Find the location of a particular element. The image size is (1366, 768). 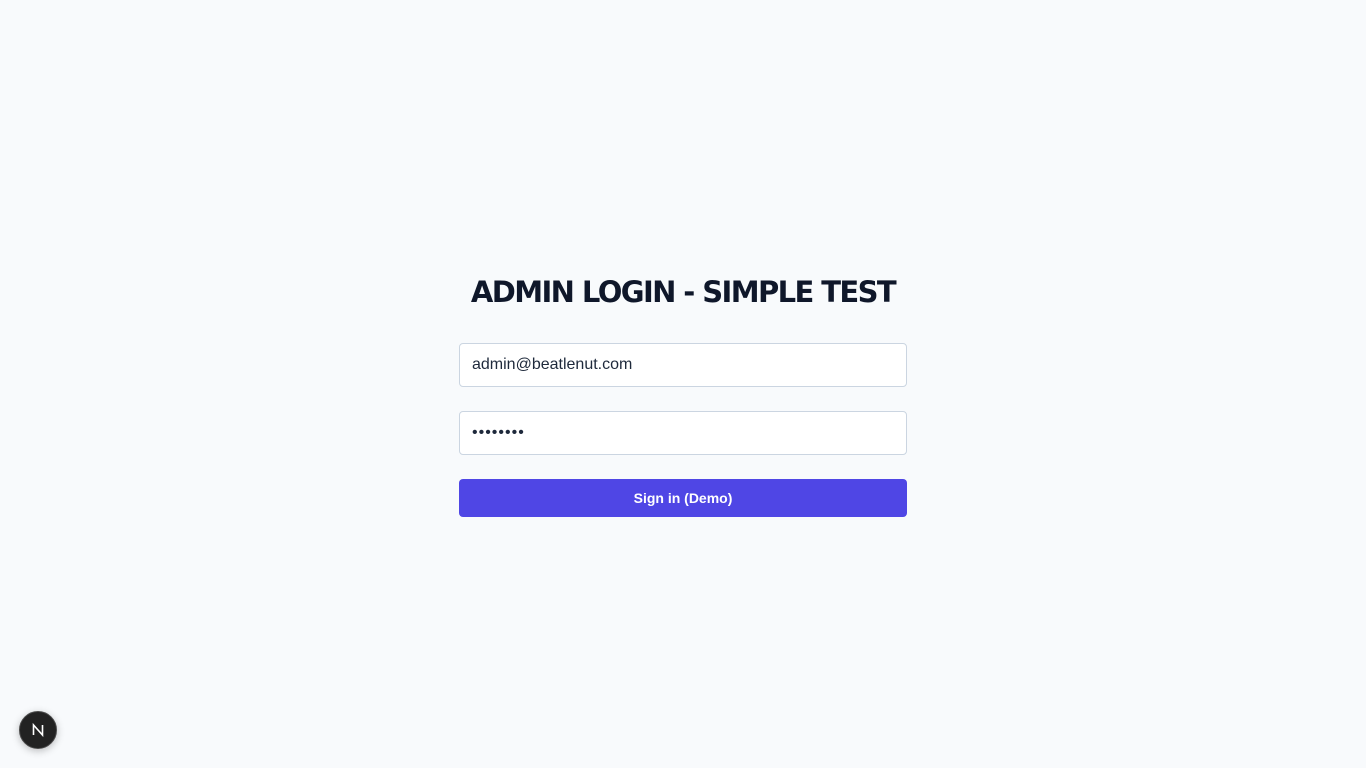

login-form: ADMIN LOGIN - SIMPLE TEST Sign in (Demo) is located at coordinates (683, 393).